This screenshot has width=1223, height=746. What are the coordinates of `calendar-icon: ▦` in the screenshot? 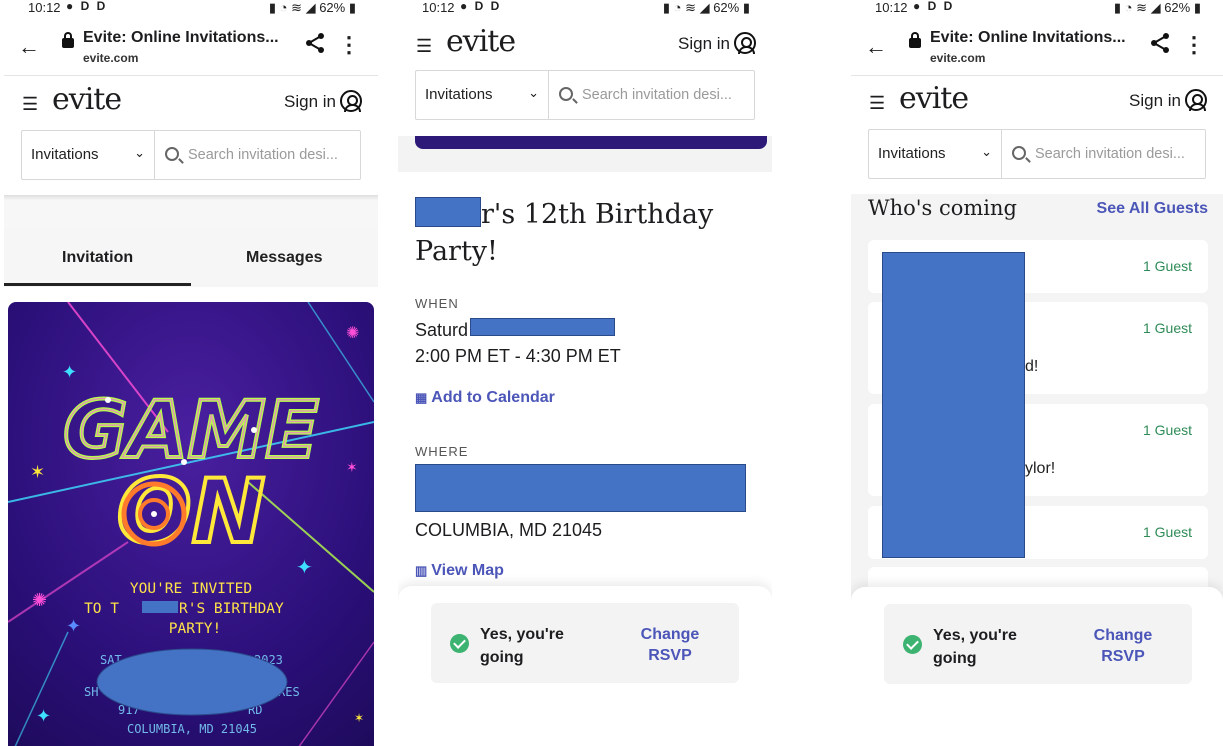 It's located at (421, 397).